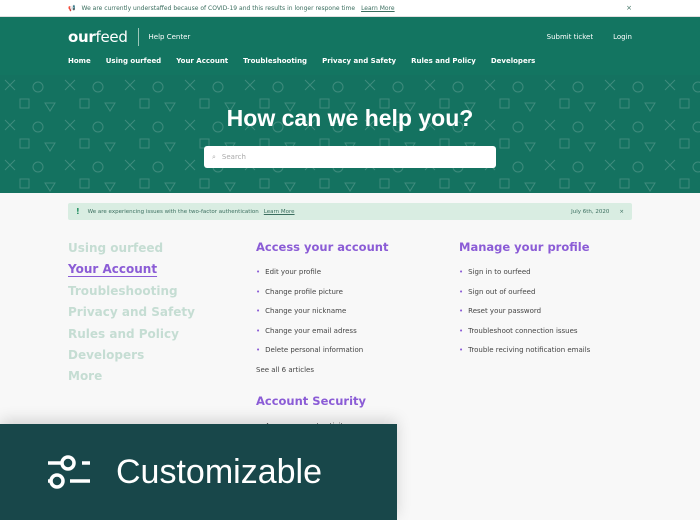 This screenshot has height=520, width=700. I want to click on exclamation-icon: !, so click(78, 211).